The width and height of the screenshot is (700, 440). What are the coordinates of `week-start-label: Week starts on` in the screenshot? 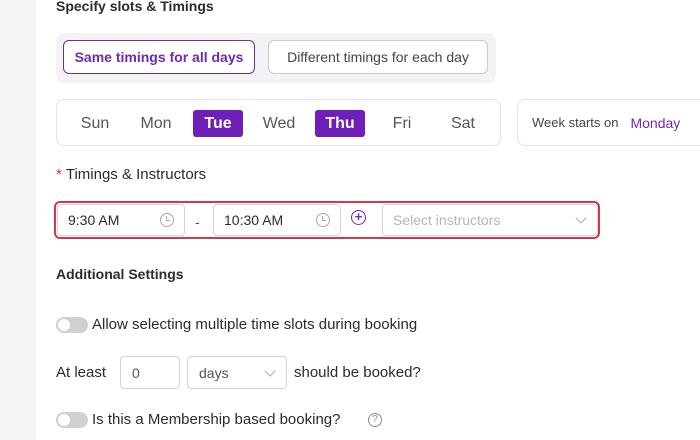 It's located at (575, 122).